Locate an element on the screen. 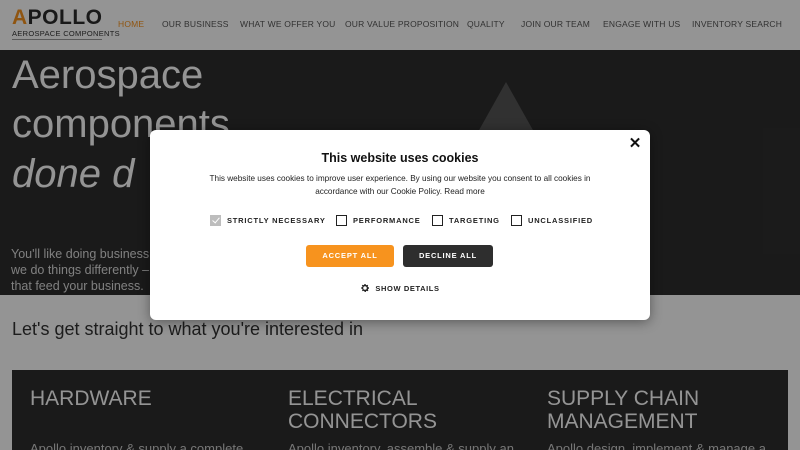  unclassified-option: UNCLASSIFIED is located at coordinates (552, 220).